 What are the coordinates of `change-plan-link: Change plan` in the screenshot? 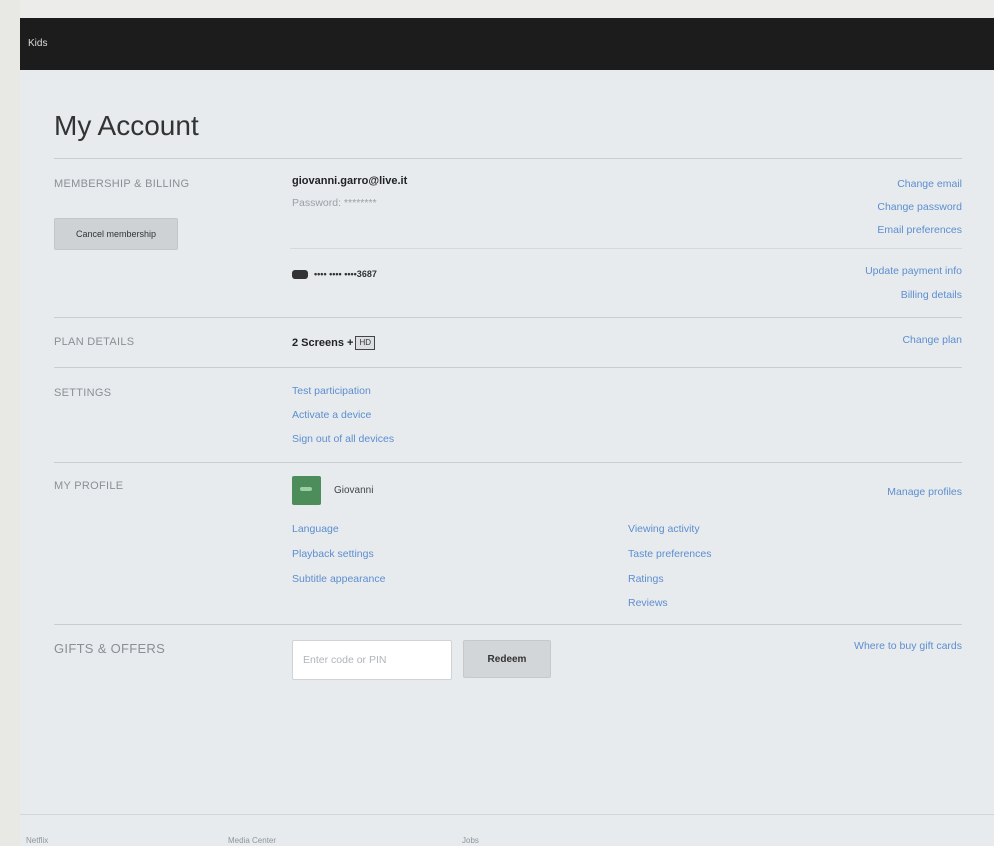 It's located at (932, 340).